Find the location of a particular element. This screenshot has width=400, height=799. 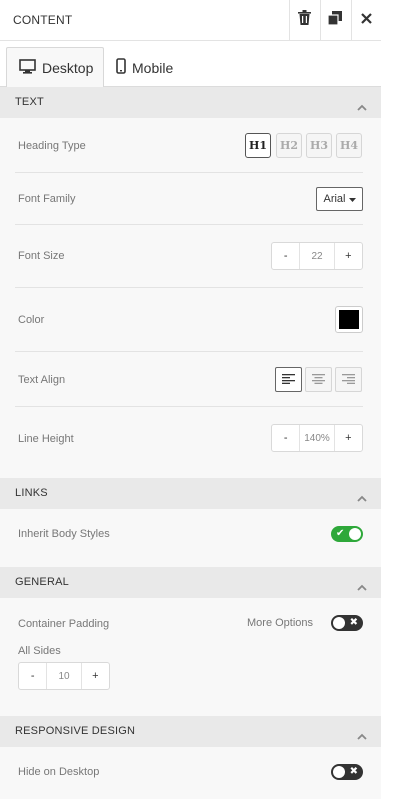

all-sides-input: 10 is located at coordinates (64, 676).